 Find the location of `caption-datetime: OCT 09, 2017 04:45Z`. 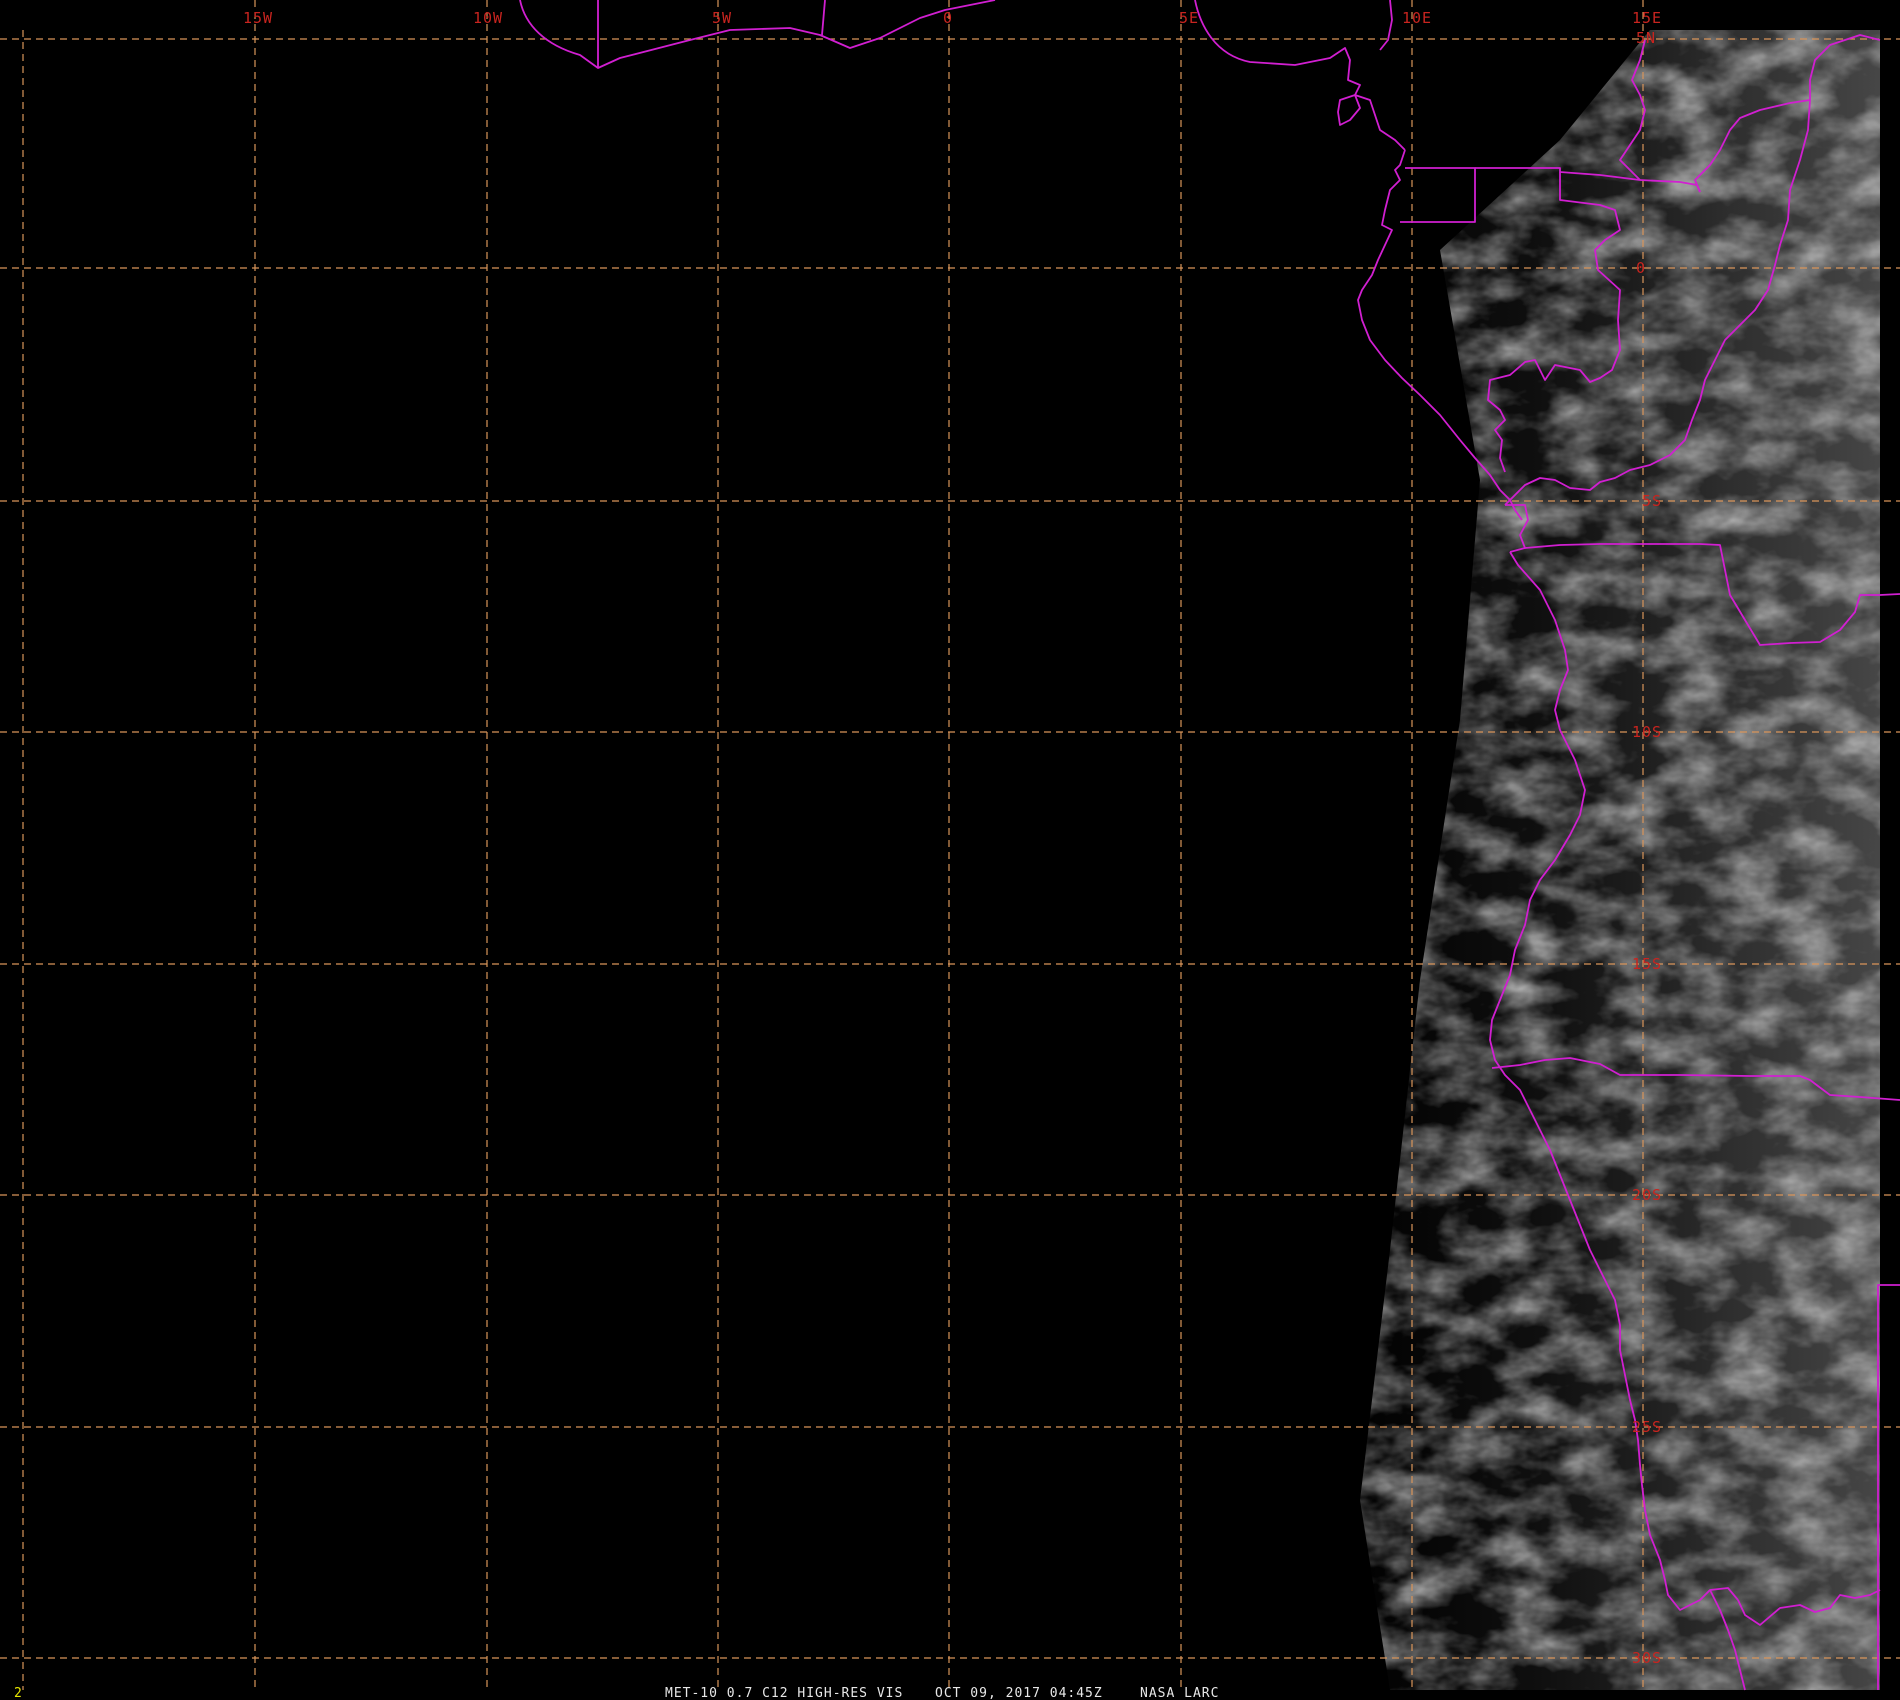

caption-datetime: OCT 09, 2017 04:45Z is located at coordinates (1019, 1693).